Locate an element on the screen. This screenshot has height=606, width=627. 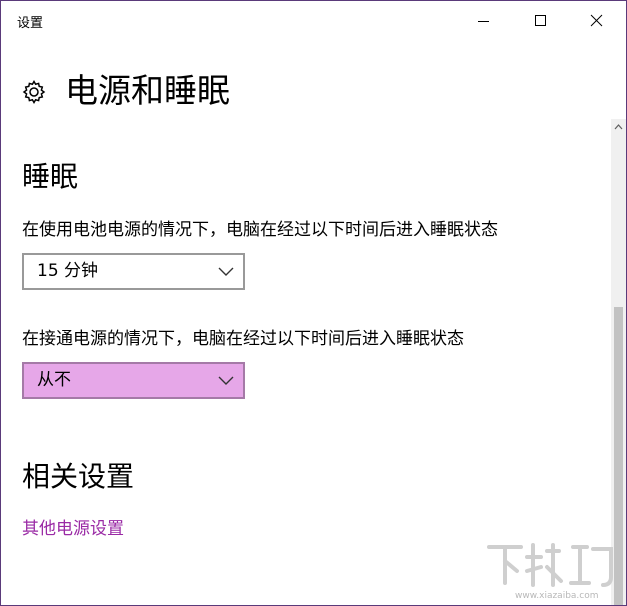
maximize-icon is located at coordinates (540, 20).